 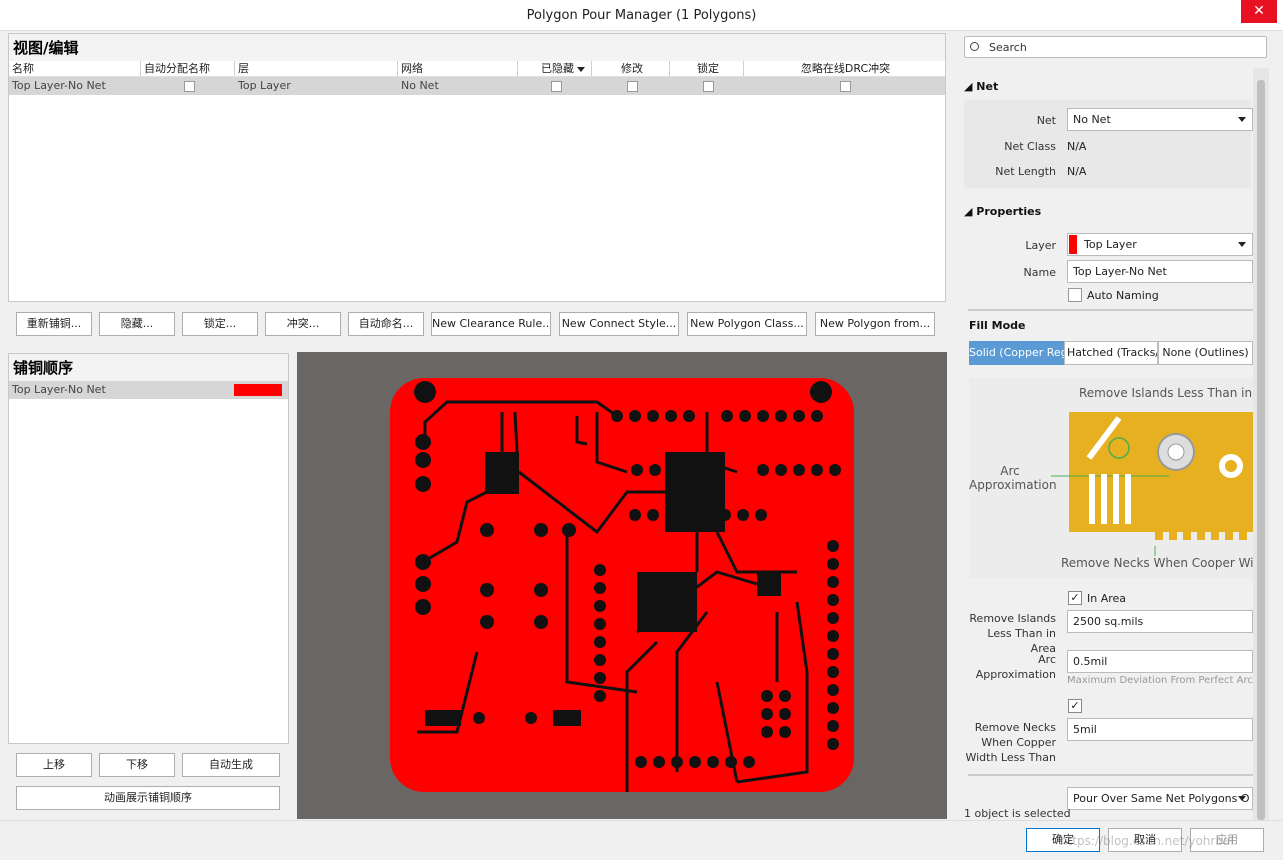 What do you see at coordinates (59, 85) in the screenshot?
I see `row-name: Top Layer-No Net` at bounding box center [59, 85].